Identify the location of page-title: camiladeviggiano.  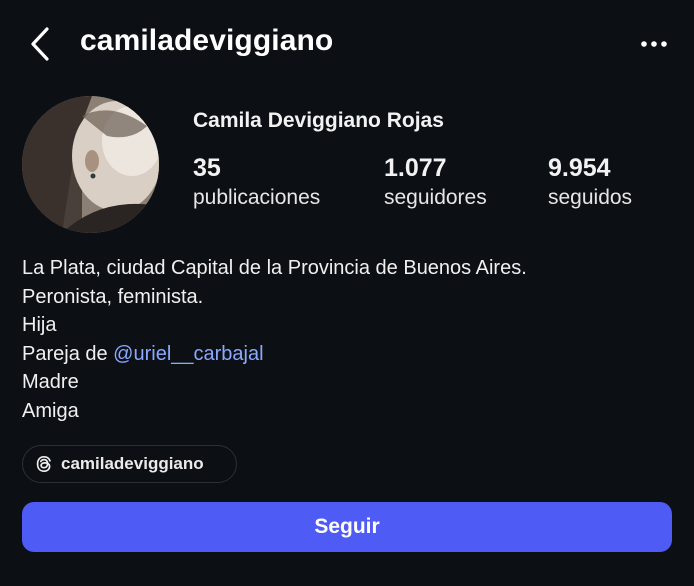
(207, 40).